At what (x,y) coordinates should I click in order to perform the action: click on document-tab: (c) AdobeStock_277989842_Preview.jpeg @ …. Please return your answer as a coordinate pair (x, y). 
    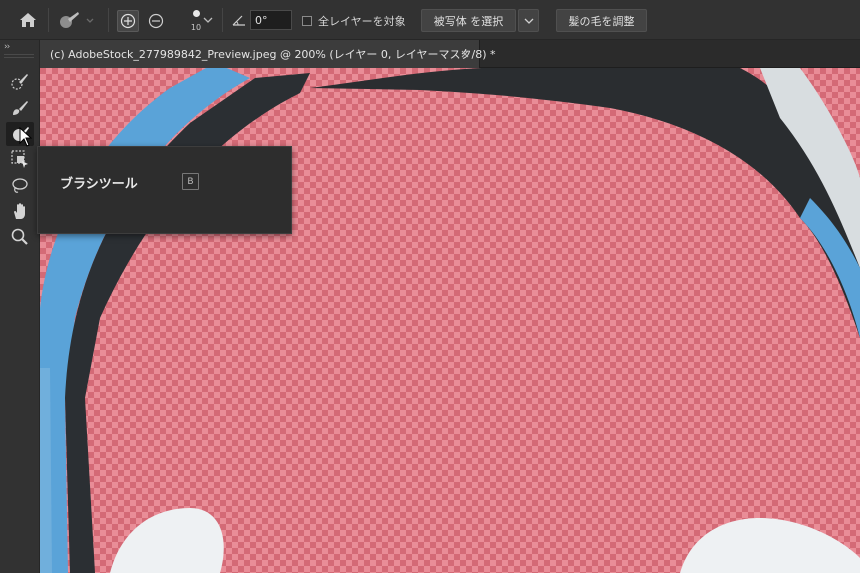
    Looking at the image, I should click on (268, 54).